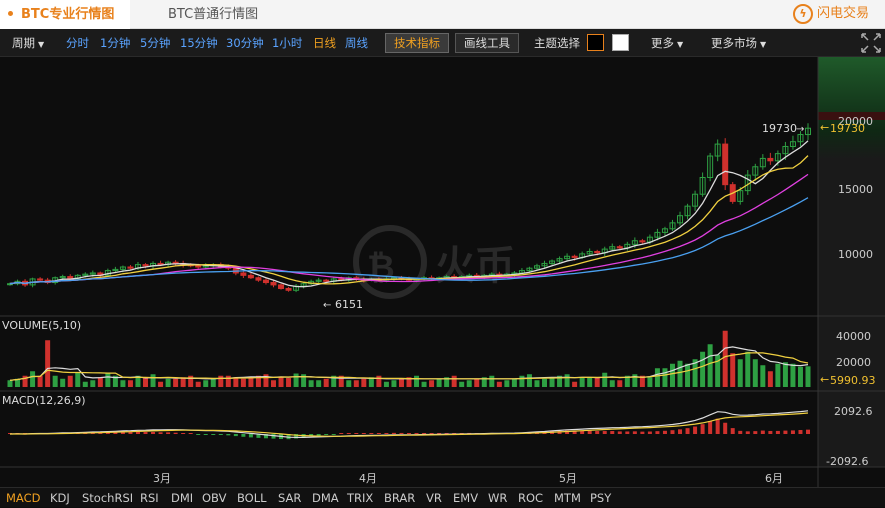  What do you see at coordinates (620, 42) in the screenshot?
I see `theme-light-swatch` at bounding box center [620, 42].